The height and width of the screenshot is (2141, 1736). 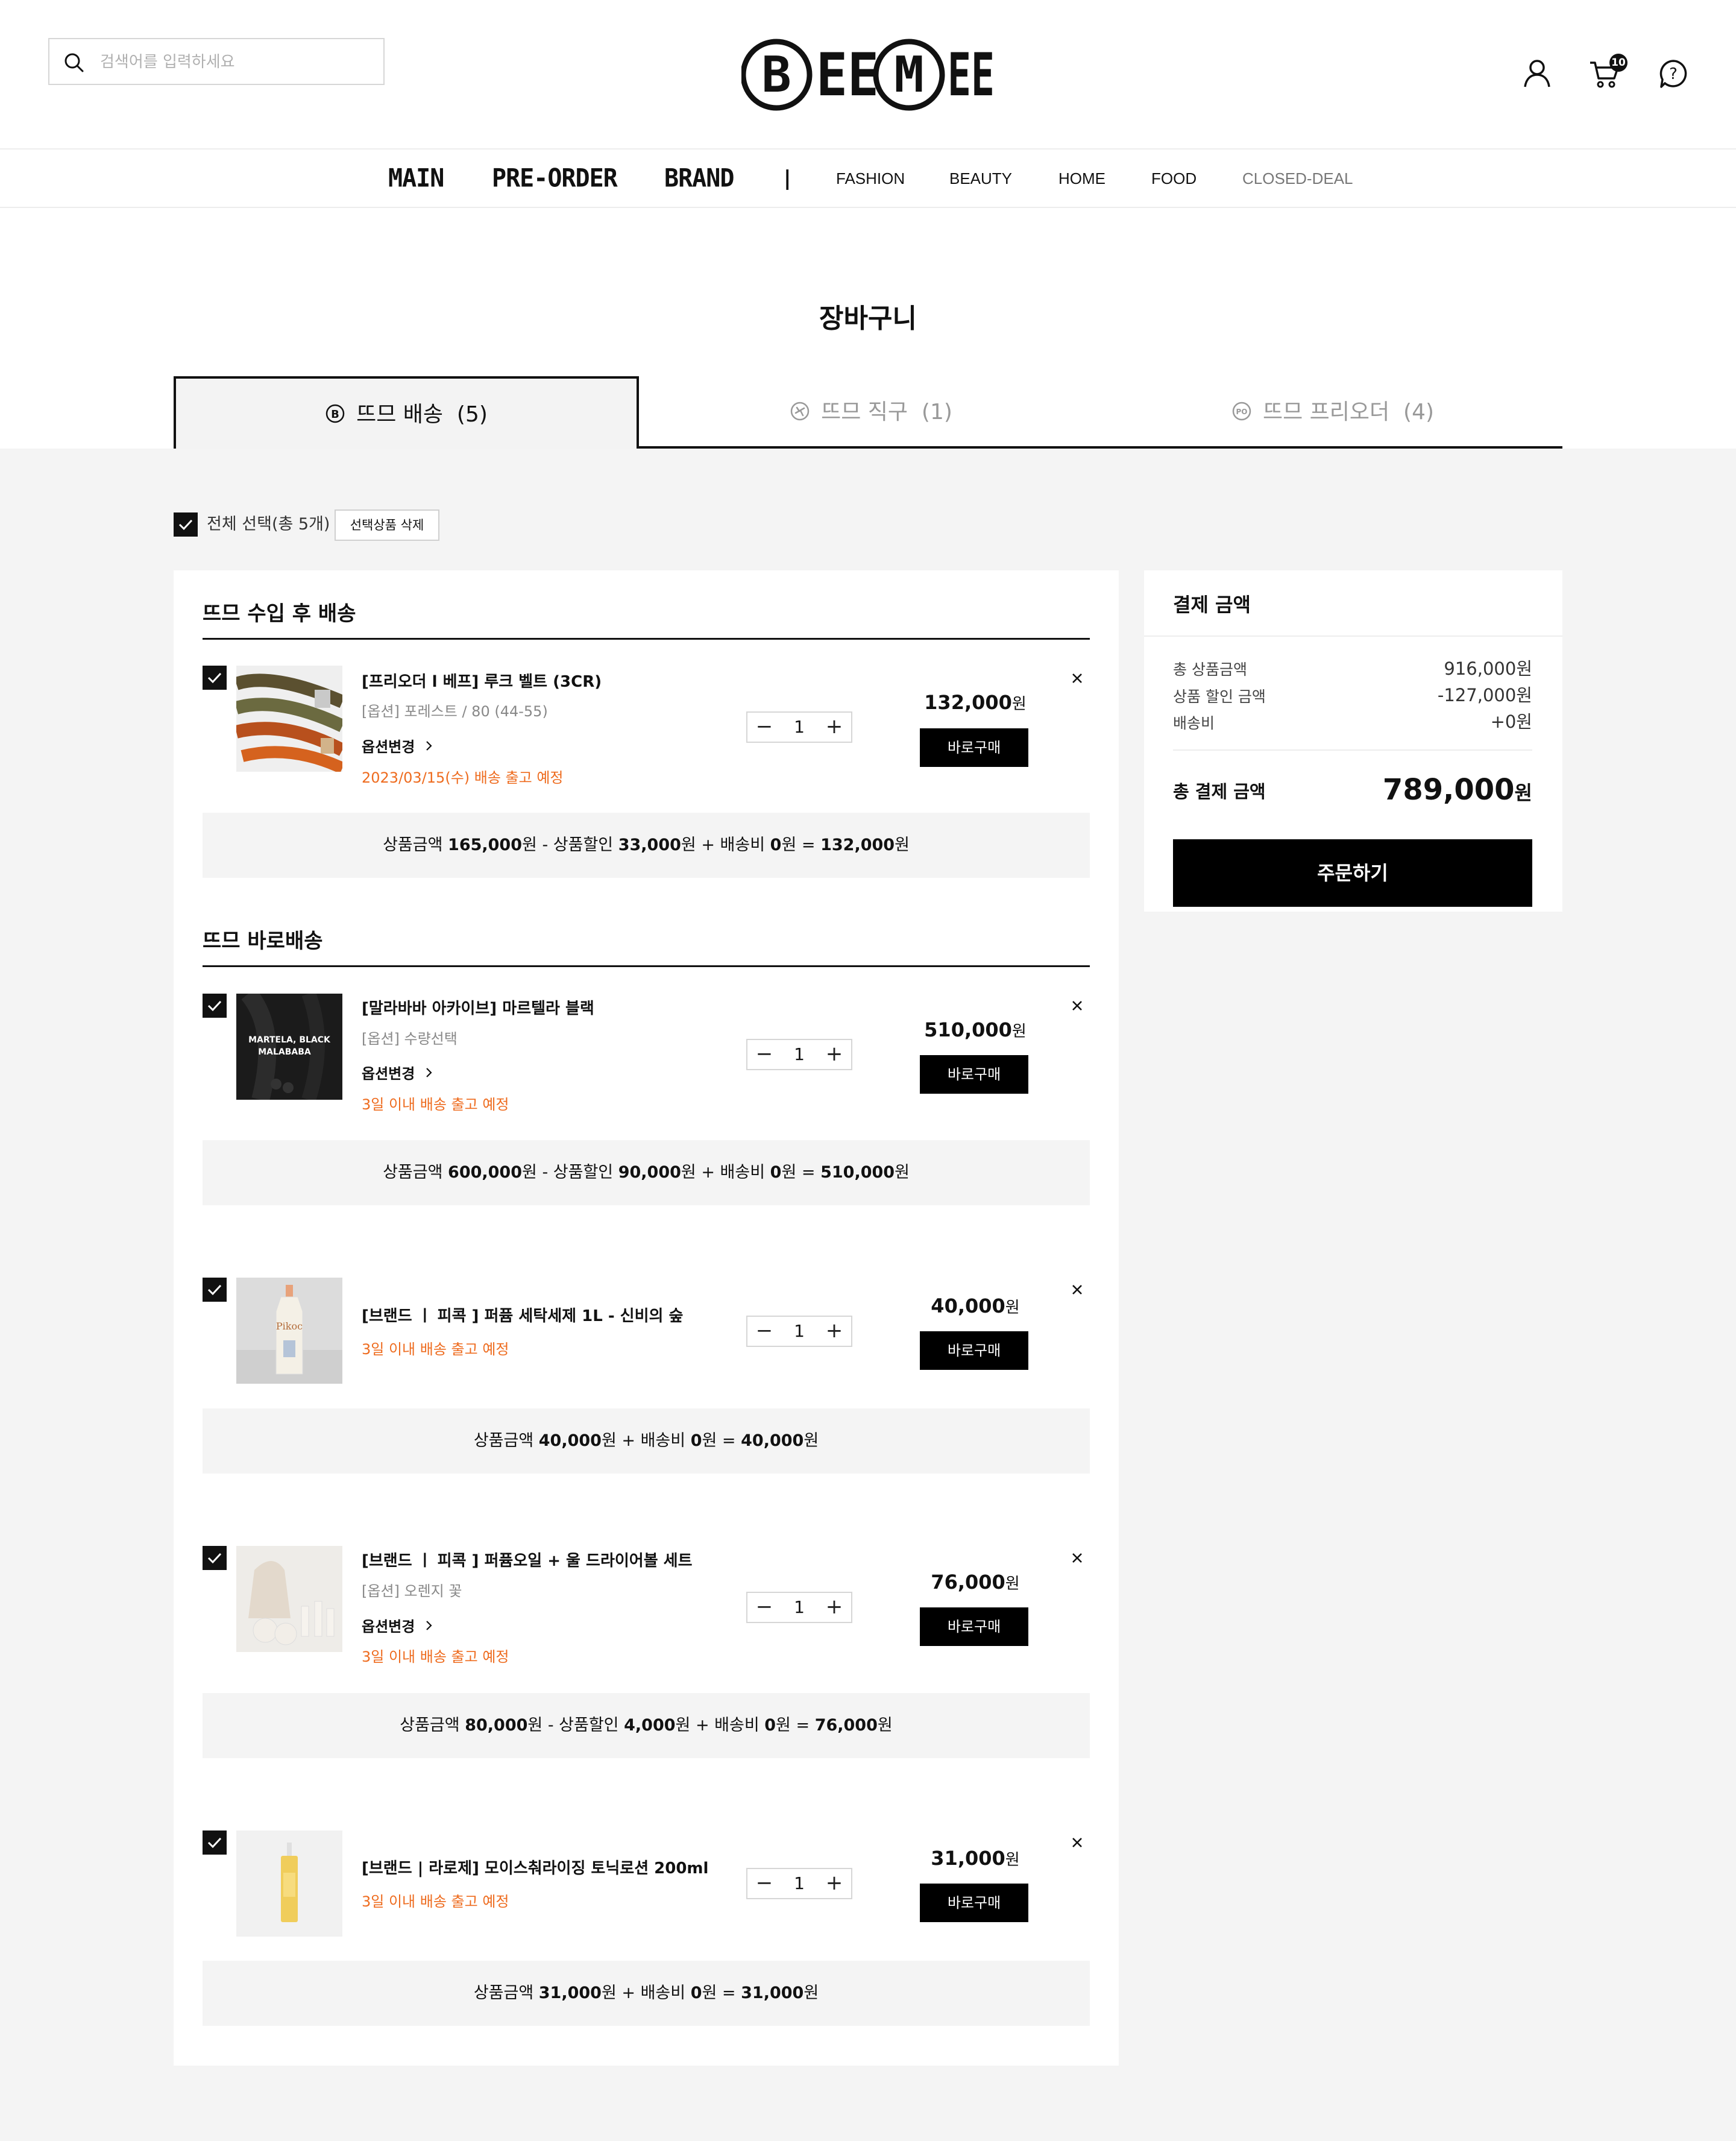 What do you see at coordinates (1174, 178) in the screenshot?
I see `nav-food: FOOD` at bounding box center [1174, 178].